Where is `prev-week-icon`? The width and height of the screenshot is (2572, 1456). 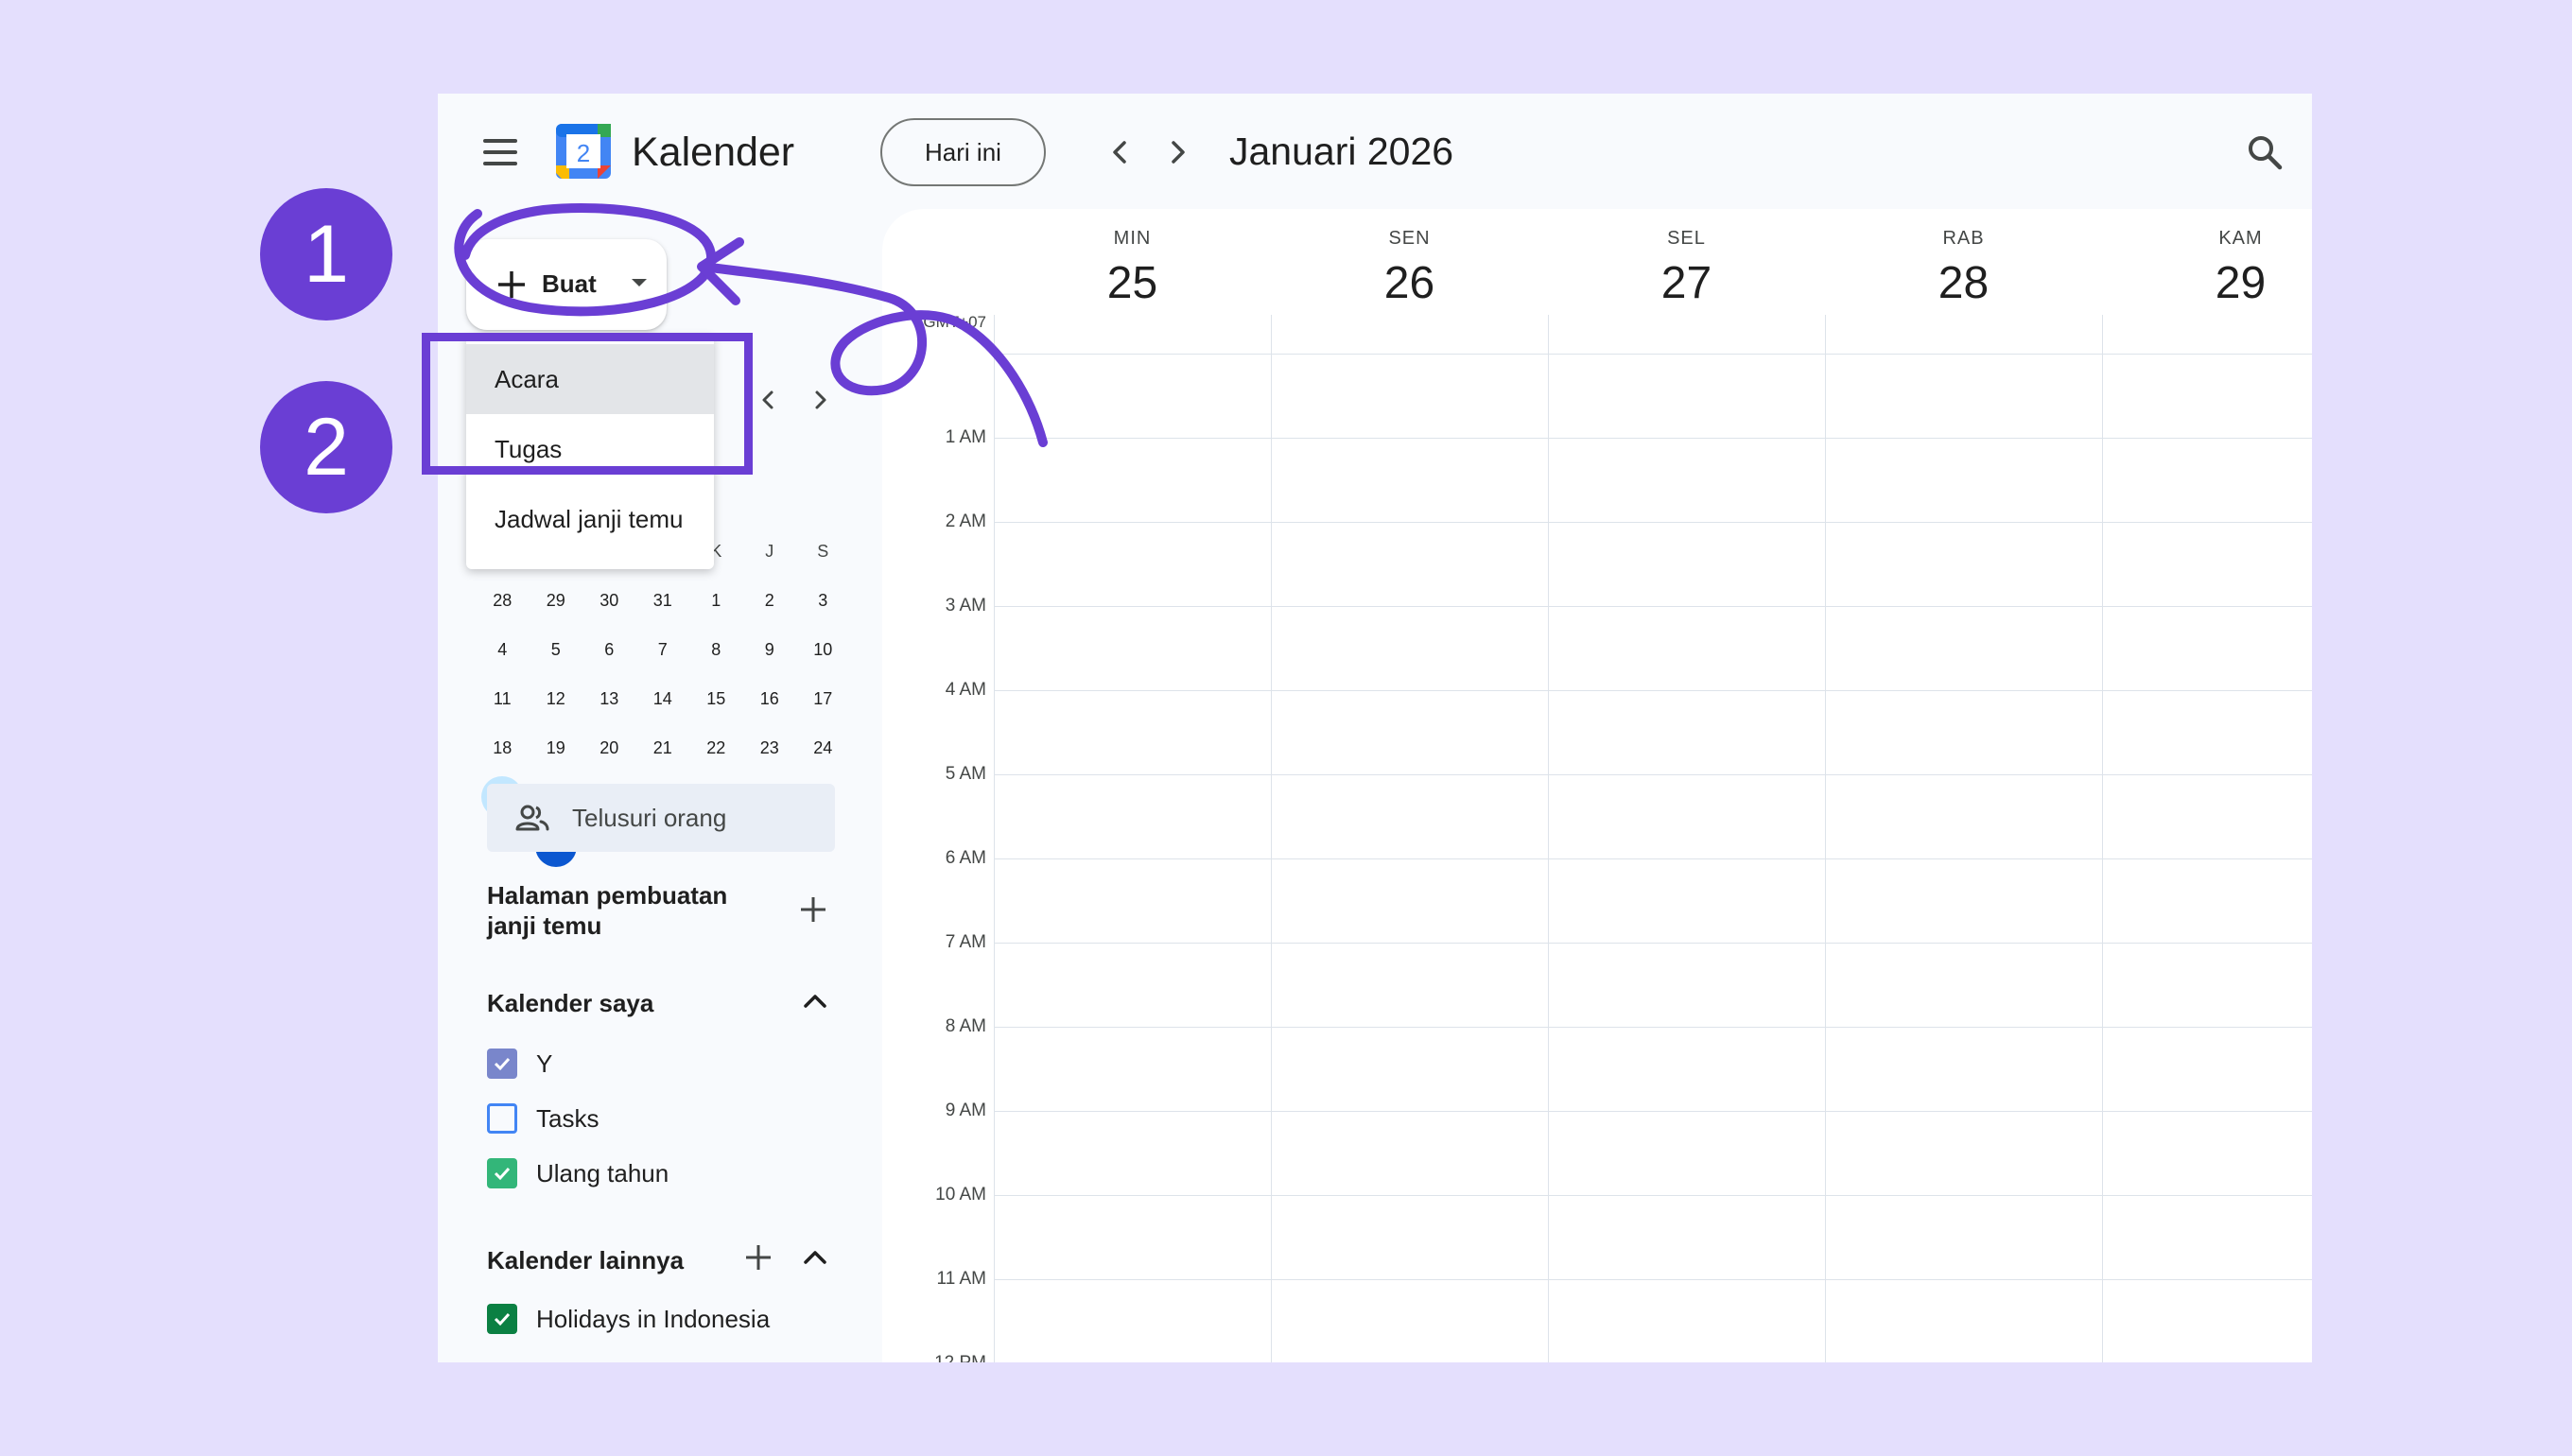 prev-week-icon is located at coordinates (1121, 152).